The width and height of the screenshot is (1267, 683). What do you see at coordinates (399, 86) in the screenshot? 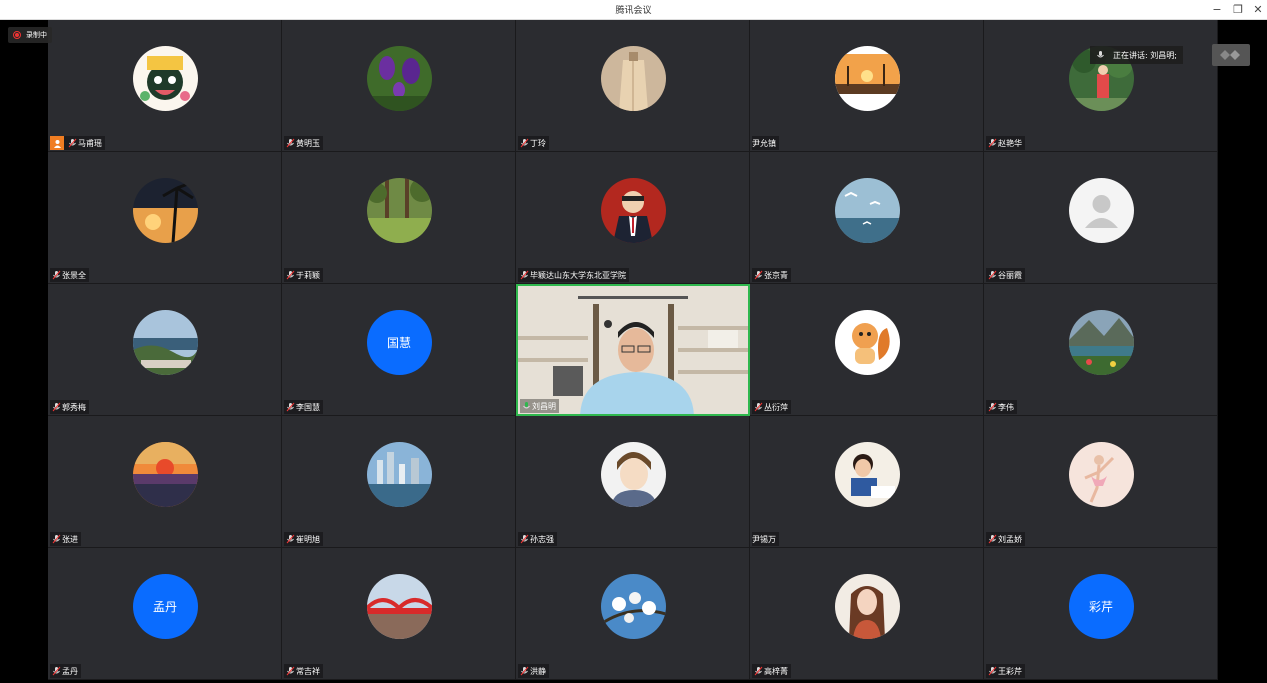
I see `participant-tile: 黄明玉` at bounding box center [399, 86].